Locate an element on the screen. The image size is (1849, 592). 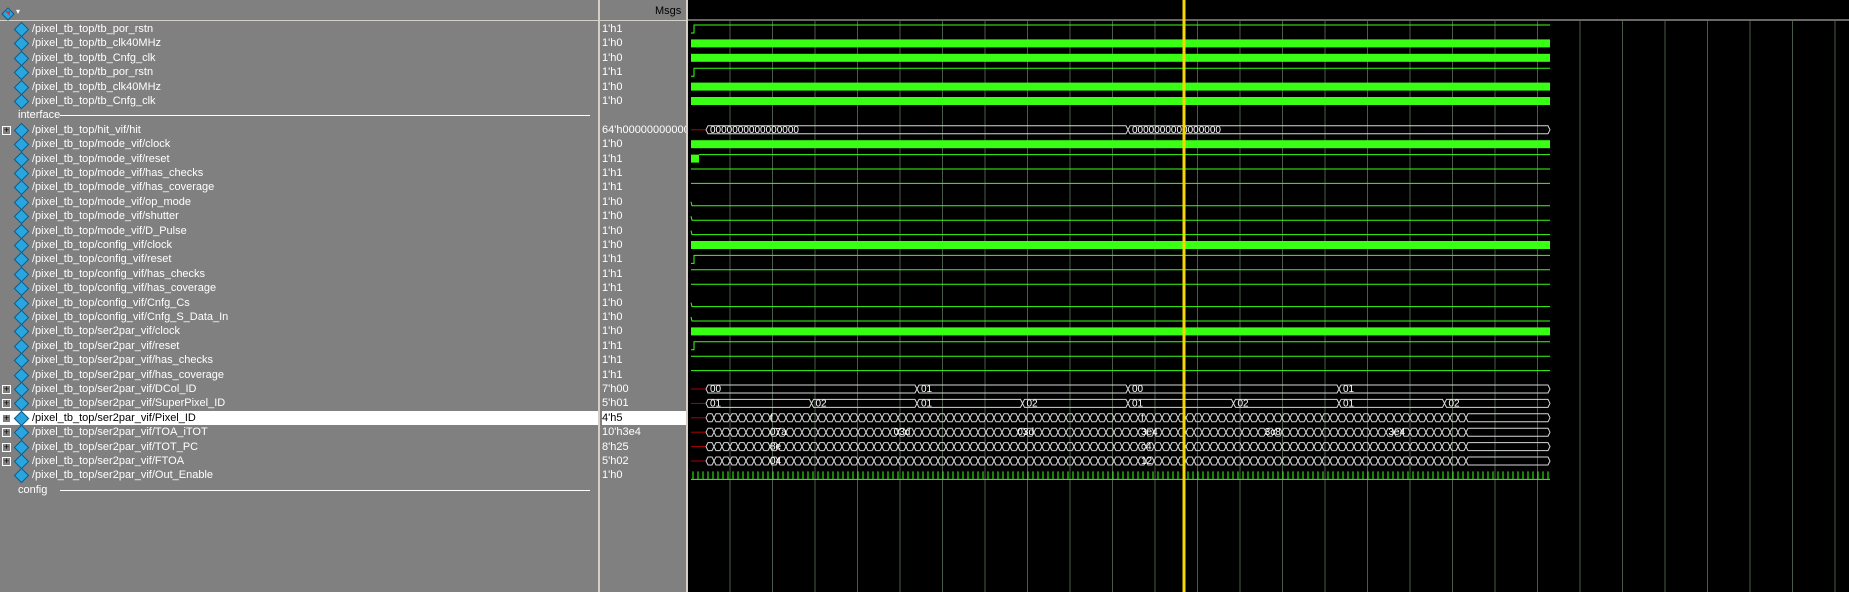
signal-row: /pixel_tb_top/ser2par_vif/has_checks is located at coordinates (299, 360).